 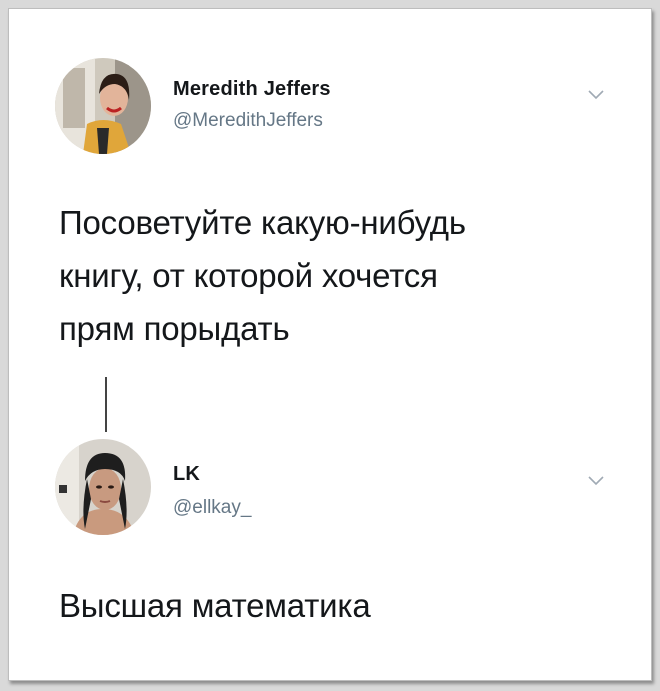 I want to click on thread-connector-line, so click(x=106, y=404).